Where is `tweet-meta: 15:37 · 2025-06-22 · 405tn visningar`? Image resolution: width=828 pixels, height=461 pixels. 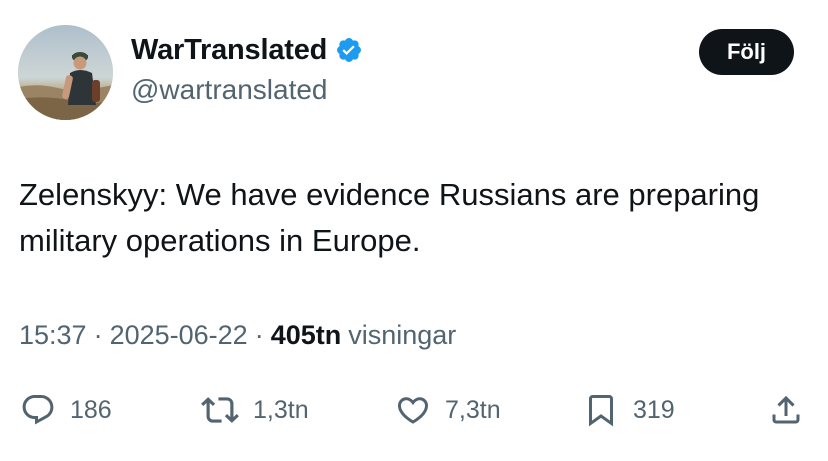 tweet-meta: 15:37 · 2025-06-22 · 405tn visningar is located at coordinates (237, 335).